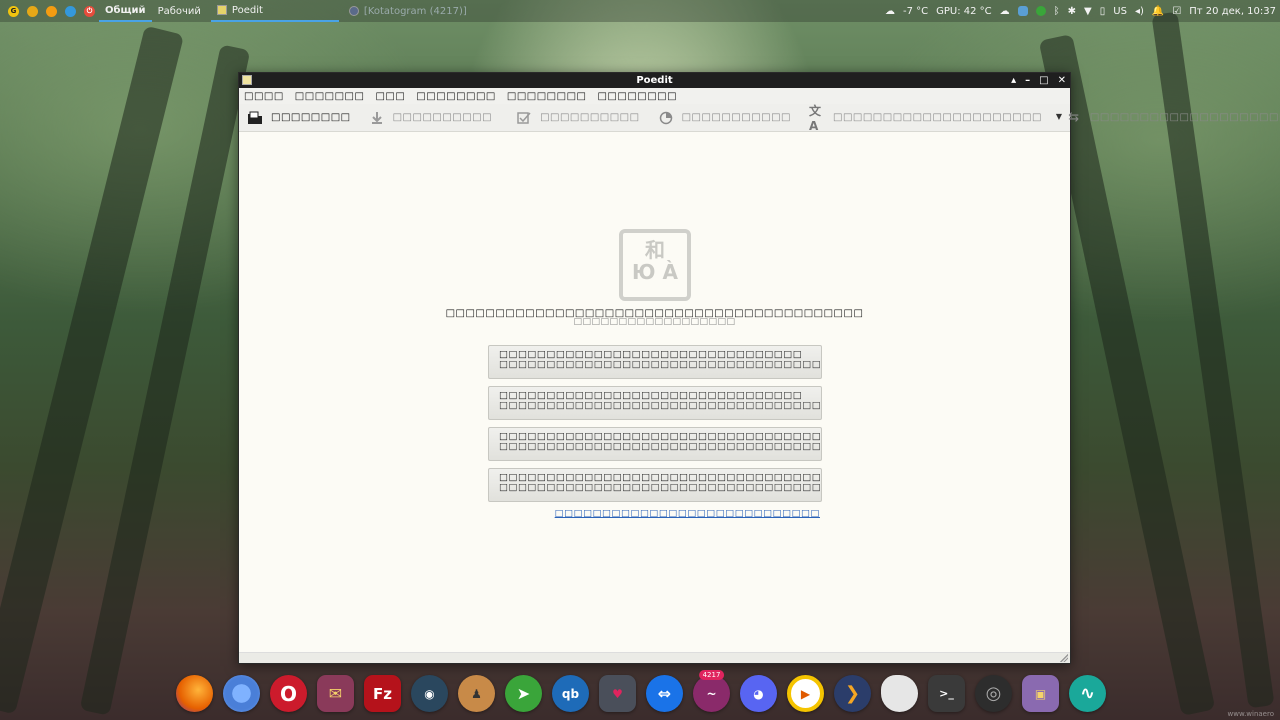 The height and width of the screenshot is (720, 1280). I want to click on dock-kotatogram: 4217 ~, so click(711, 691).